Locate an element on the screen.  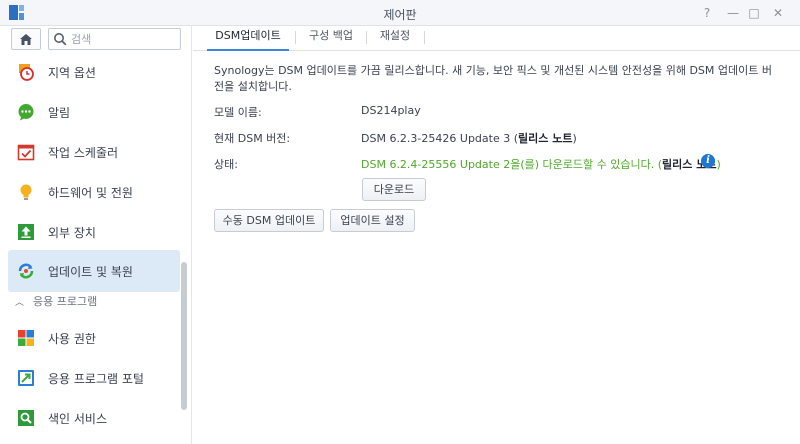
lightbulb-icon is located at coordinates (26, 192).